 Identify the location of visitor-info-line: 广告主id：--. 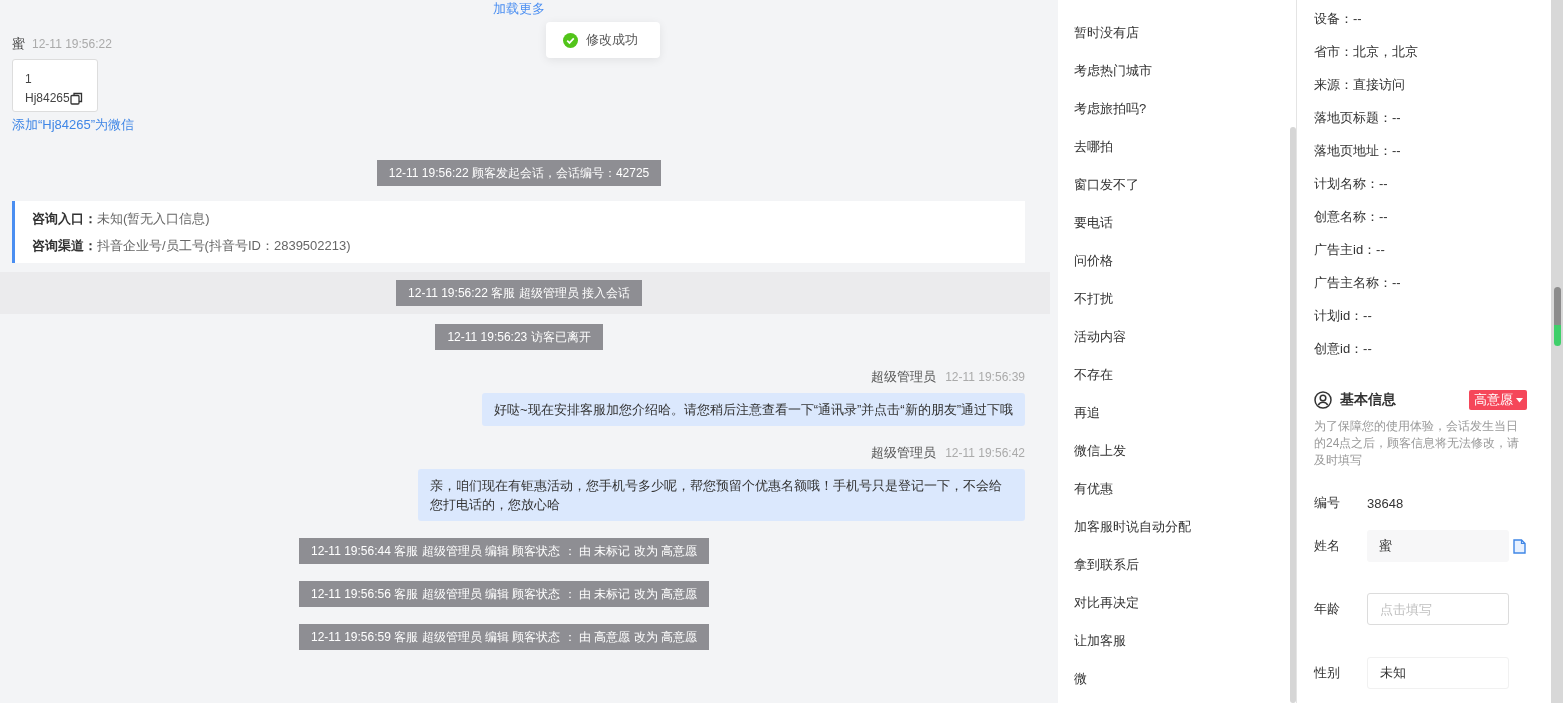
(1349, 250).